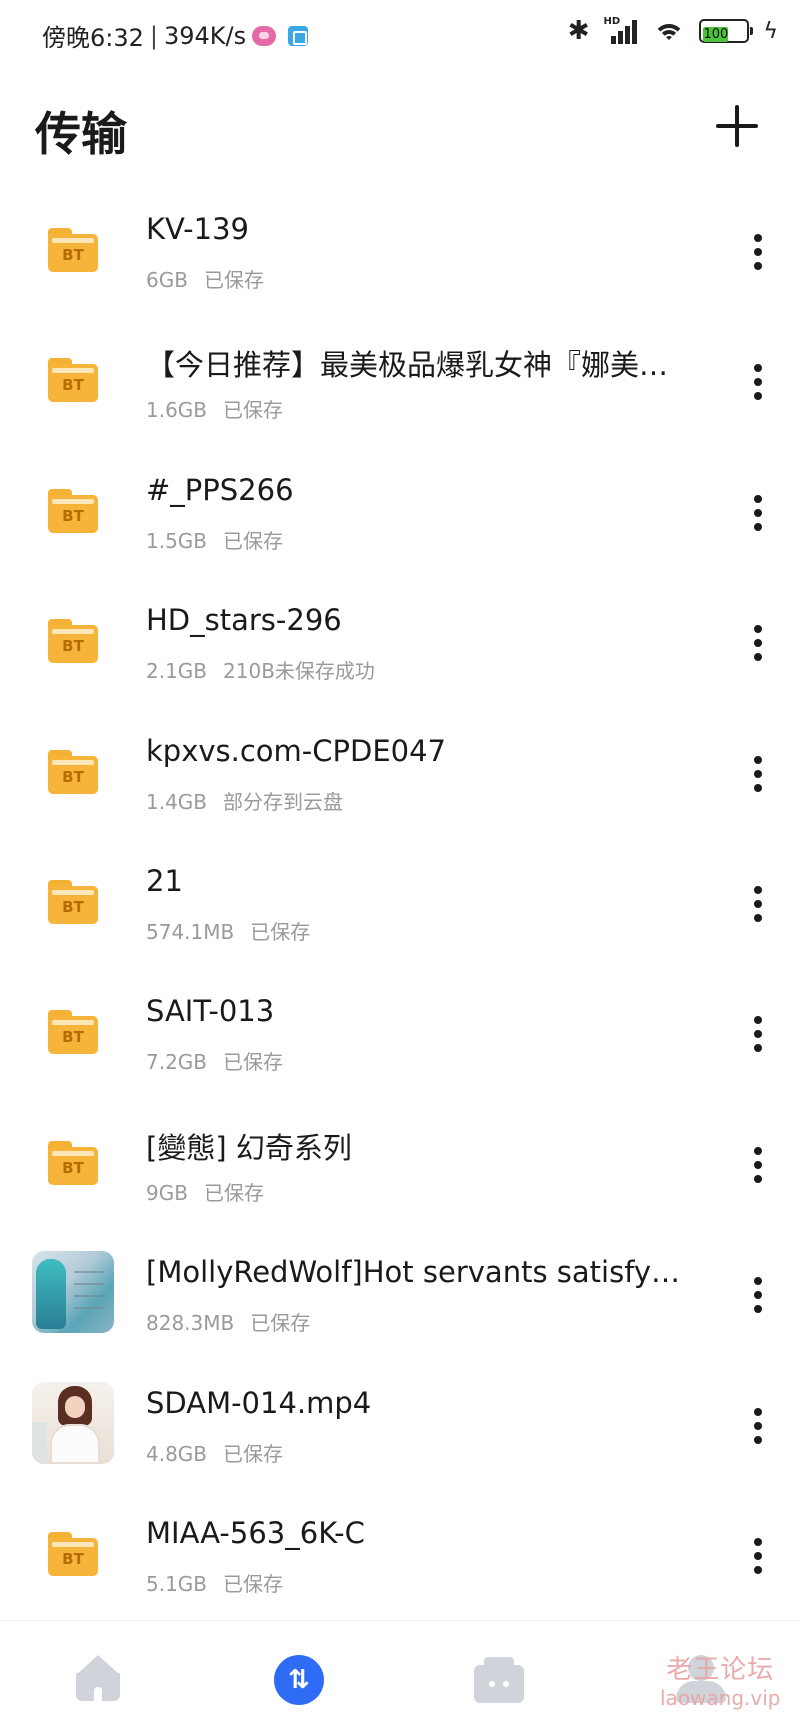 This screenshot has width=800, height=1733. What do you see at coordinates (400, 1559) in the screenshot?
I see `list-item: BT MIAA-563_6K-C 5.1GB 已保存` at bounding box center [400, 1559].